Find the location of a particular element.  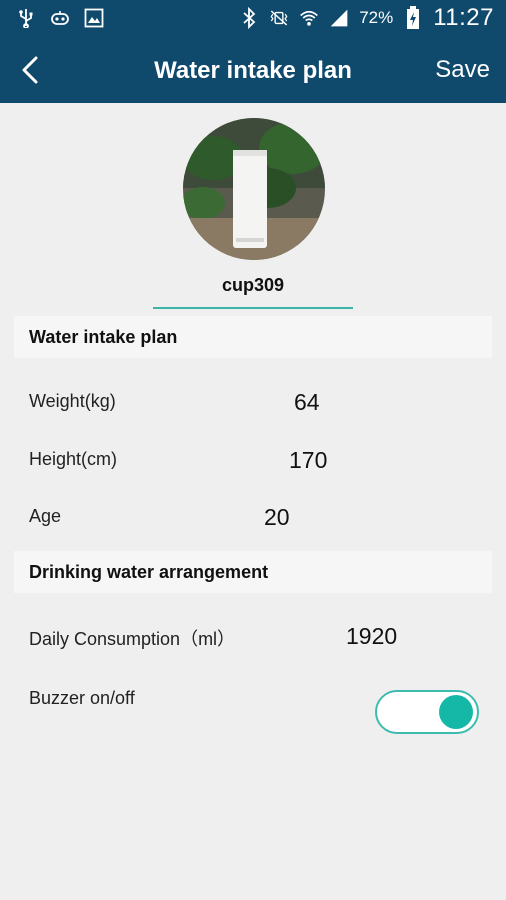

battery-charging-icon is located at coordinates (413, 17).